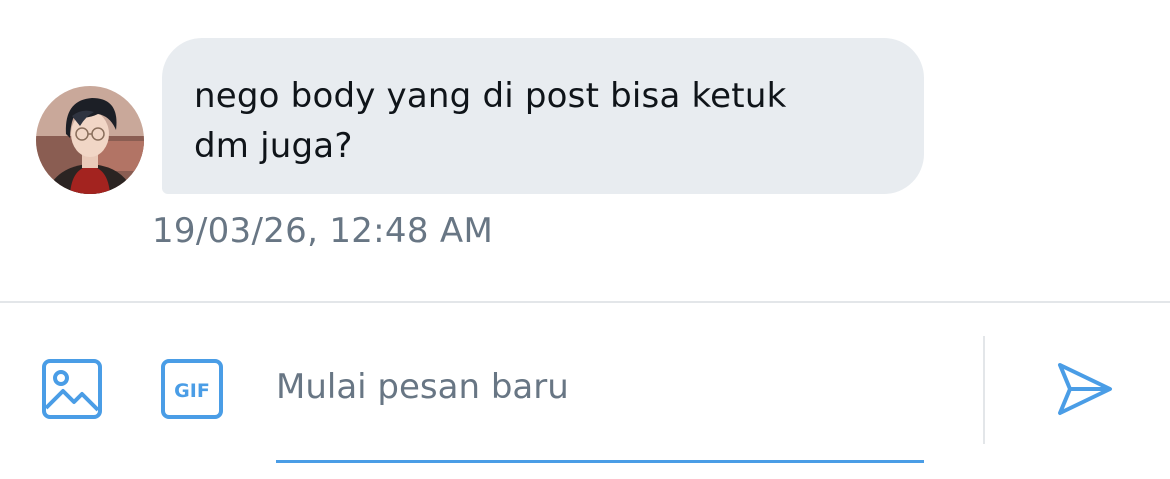 The width and height of the screenshot is (1170, 479). I want to click on send-button, so click(1085, 389).